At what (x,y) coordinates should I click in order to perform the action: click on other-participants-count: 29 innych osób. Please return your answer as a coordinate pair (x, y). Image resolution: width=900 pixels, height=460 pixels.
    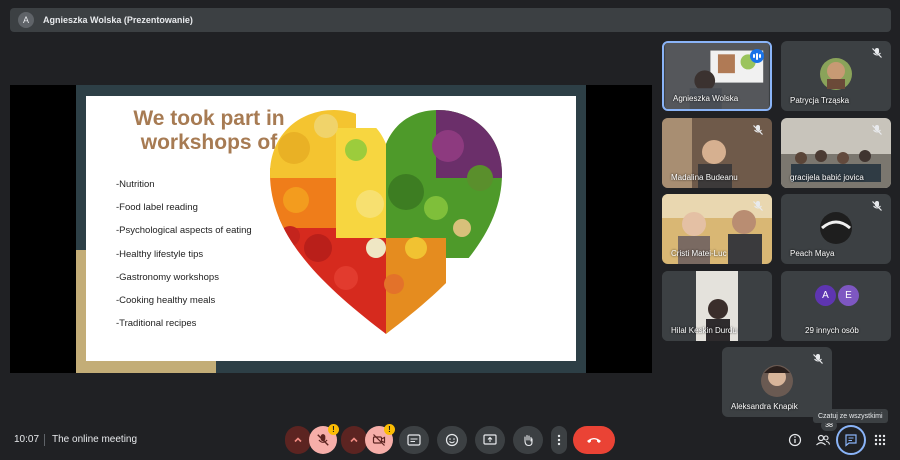
    Looking at the image, I should click on (832, 330).